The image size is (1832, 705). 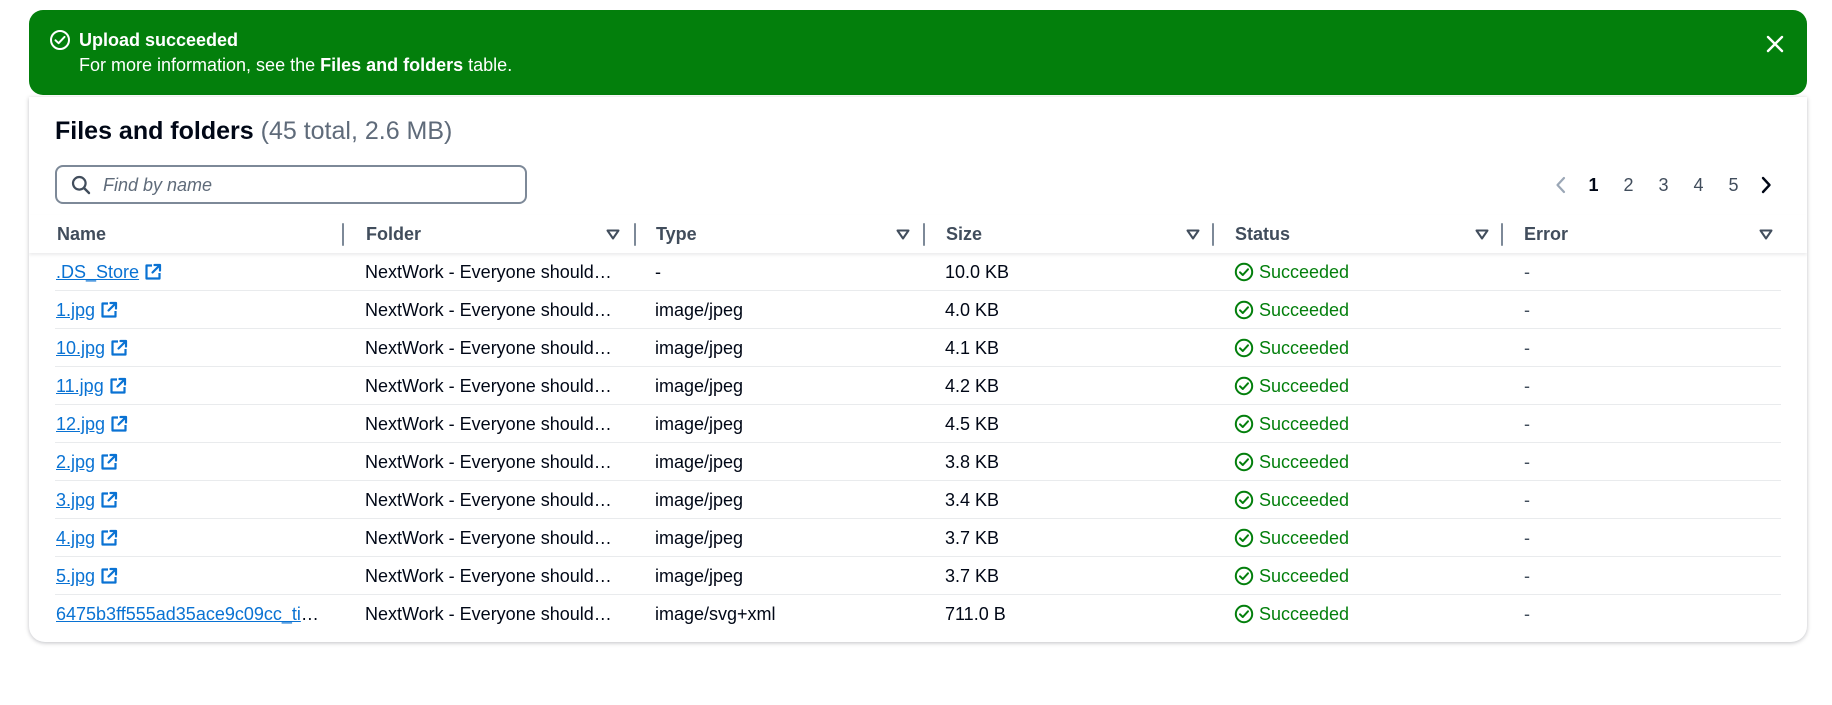 What do you see at coordinates (1775, 44) in the screenshot?
I see `close-icon` at bounding box center [1775, 44].